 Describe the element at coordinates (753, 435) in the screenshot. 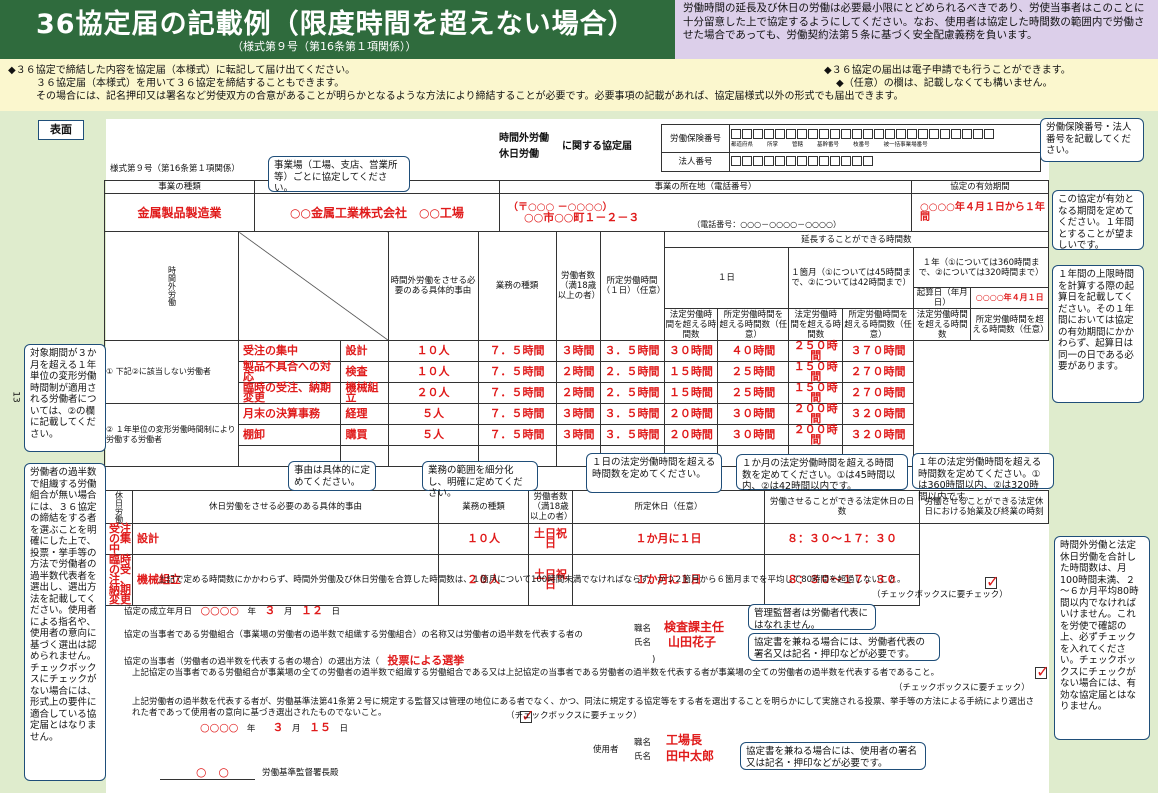

I see `ot-cell-m2: ３０時間` at that location.